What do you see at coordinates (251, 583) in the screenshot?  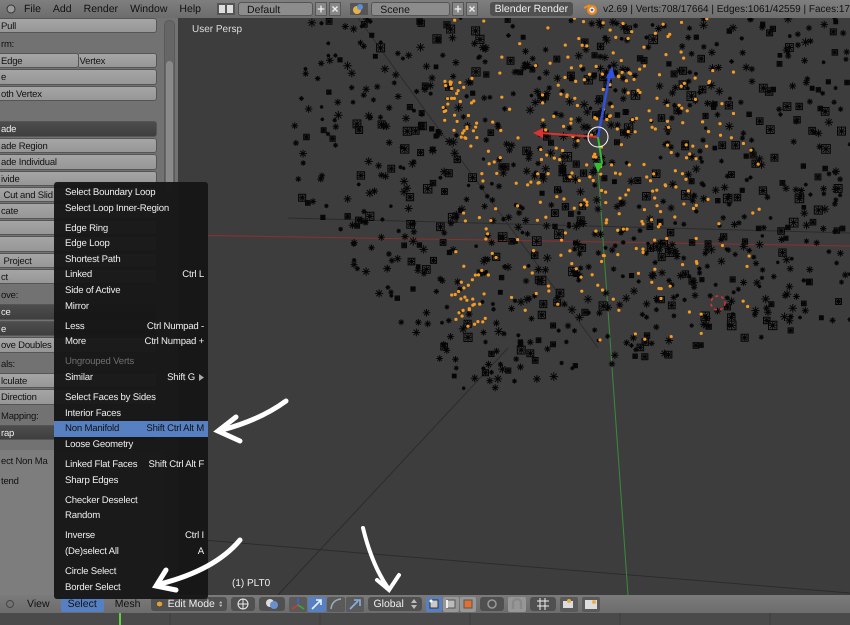 I see `object-label: (1) PLT0` at bounding box center [251, 583].